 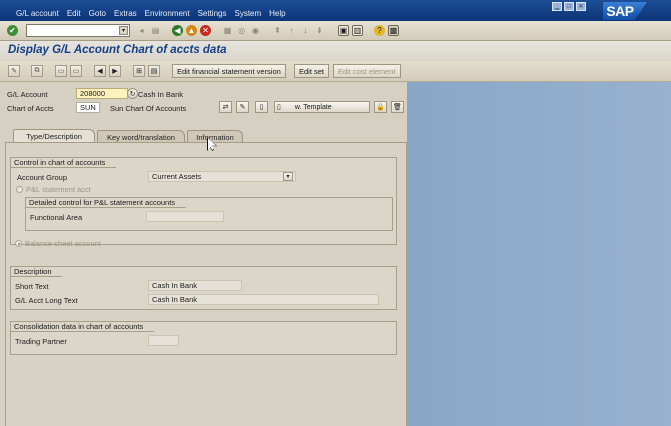 I want to click on sap-logo: SAP, so click(x=625, y=11).